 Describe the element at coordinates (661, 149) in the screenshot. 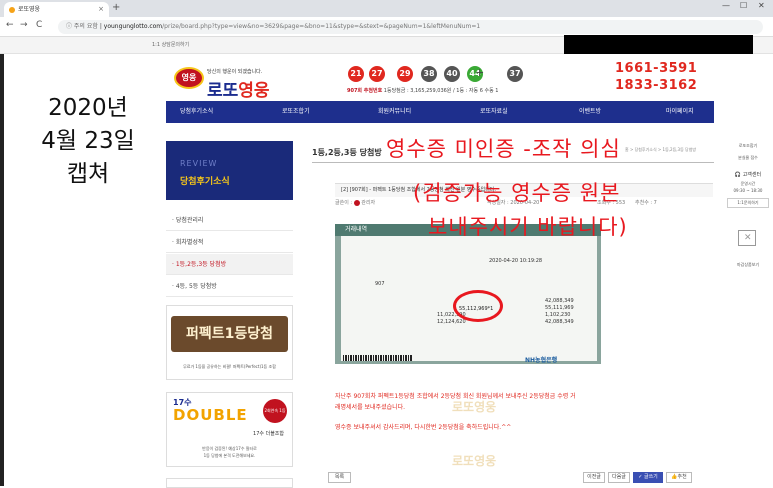

I see `breadcrumb: 홈 > 당첨후기소식 > 1등,2등,3등 당첨방` at that location.